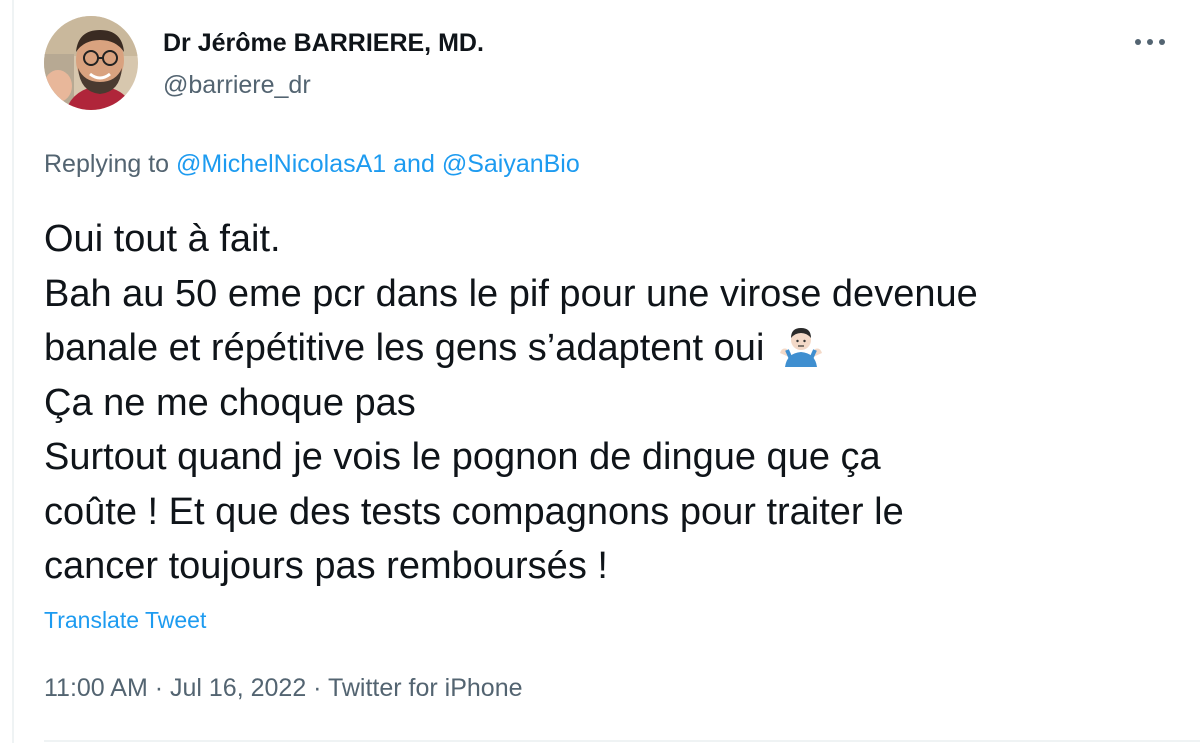 The width and height of the screenshot is (1200, 743). What do you see at coordinates (125, 620) in the screenshot?
I see `translate-tweet-link: Translate Tweet` at bounding box center [125, 620].